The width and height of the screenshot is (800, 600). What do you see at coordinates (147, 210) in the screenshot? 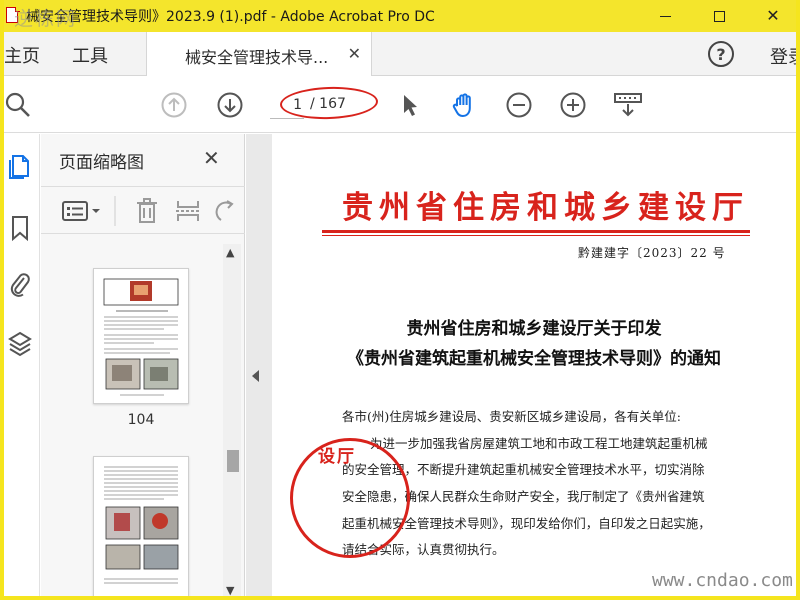
I see `delete-page-icon` at bounding box center [147, 210].